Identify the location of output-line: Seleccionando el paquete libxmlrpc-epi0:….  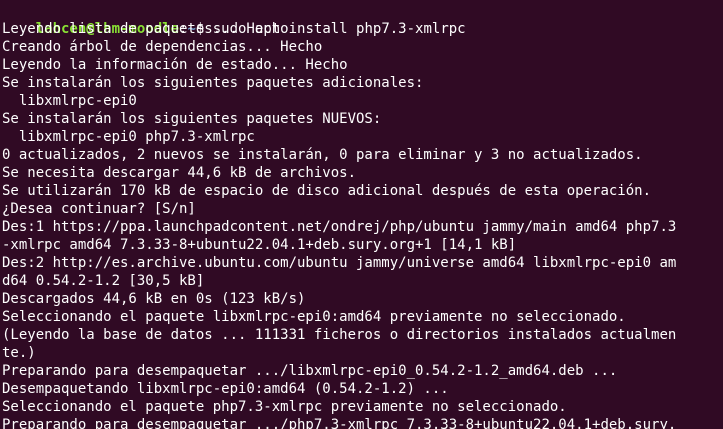
(314, 317).